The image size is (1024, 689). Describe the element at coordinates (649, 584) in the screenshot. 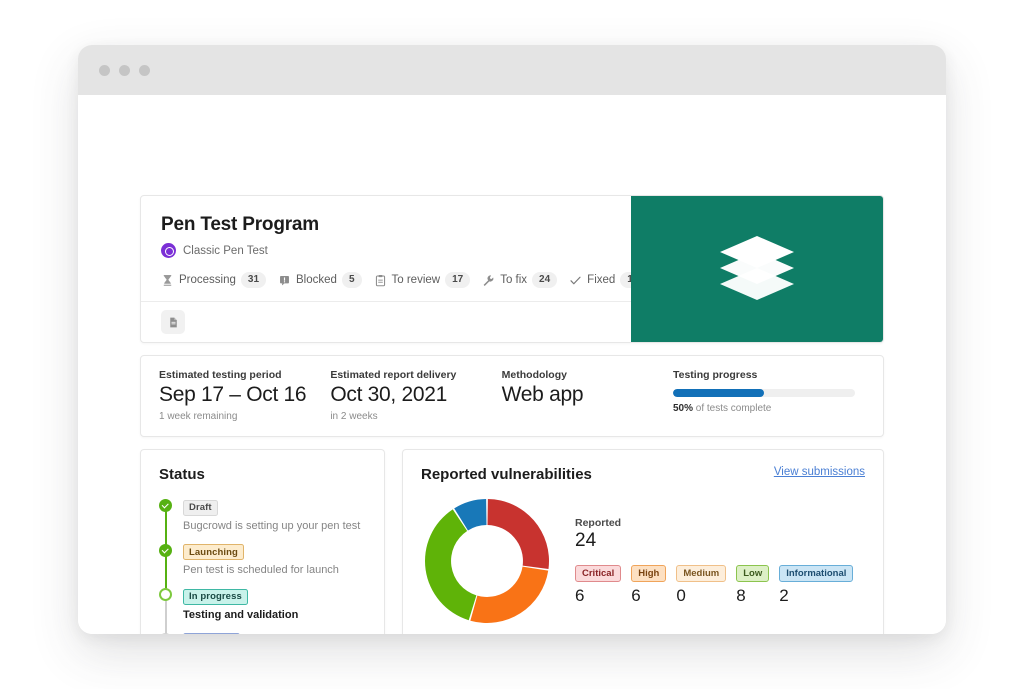

I see `severity-item-high: High 6` at that location.